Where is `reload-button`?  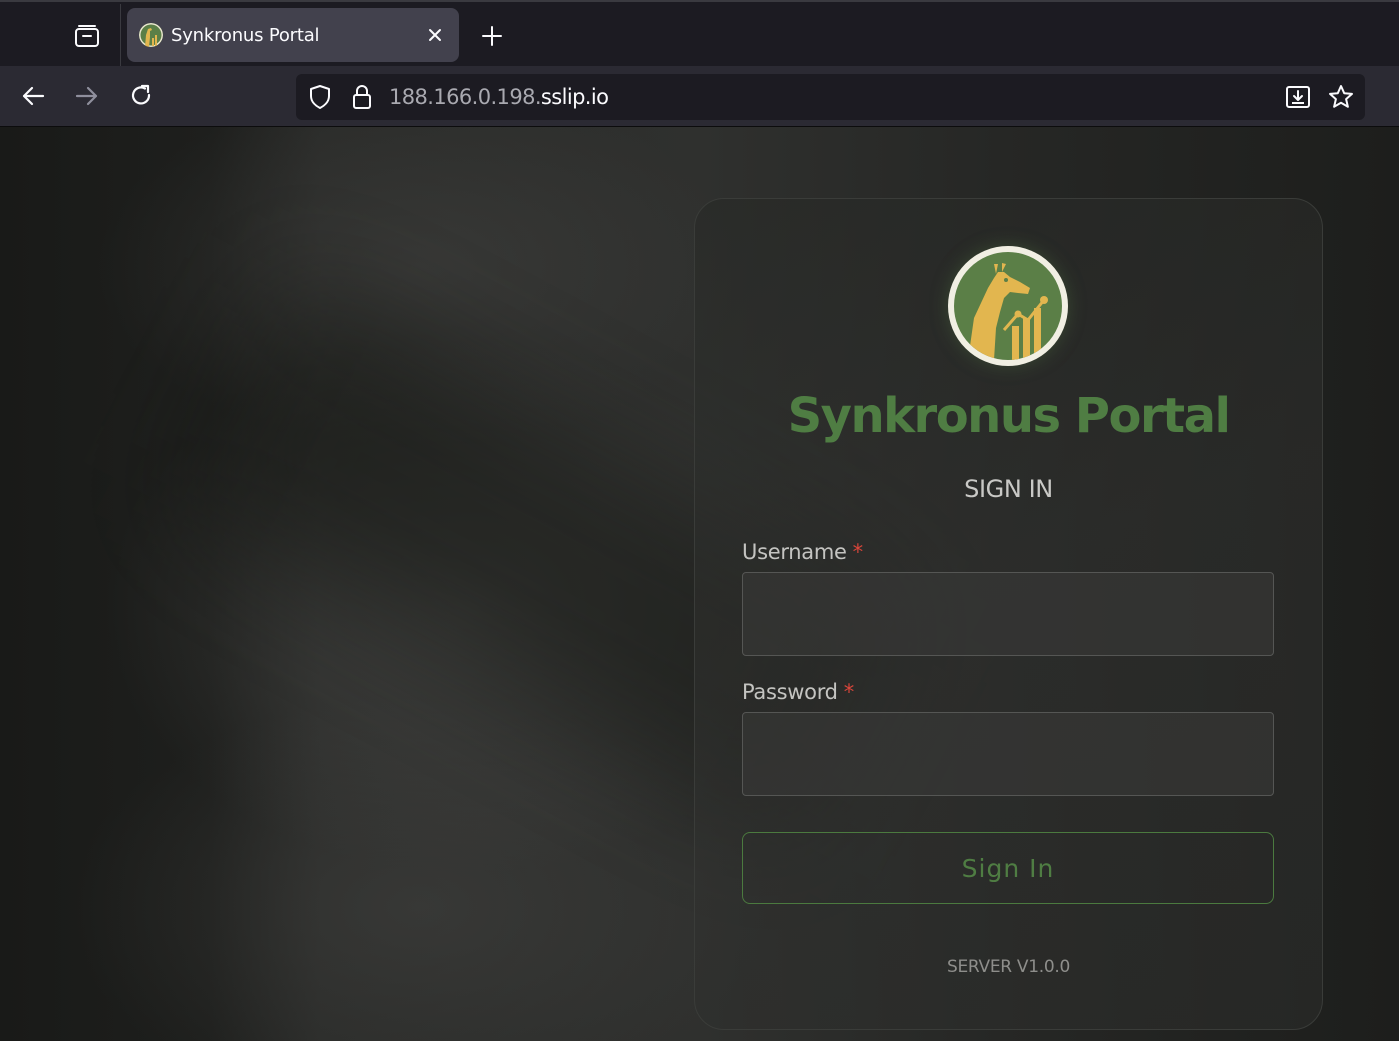
reload-button is located at coordinates (141, 96).